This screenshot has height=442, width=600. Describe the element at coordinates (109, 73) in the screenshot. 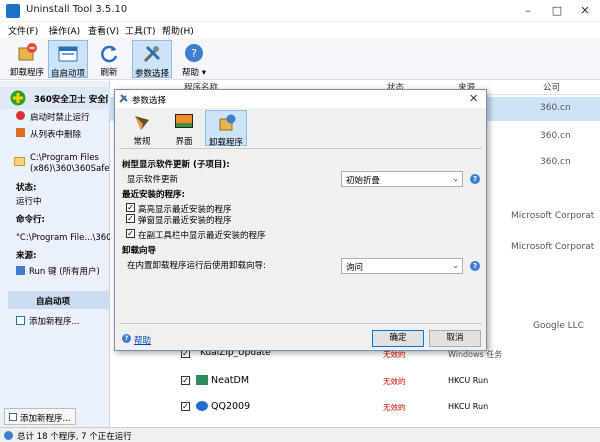

I see `refresh-label: 刷新` at that location.